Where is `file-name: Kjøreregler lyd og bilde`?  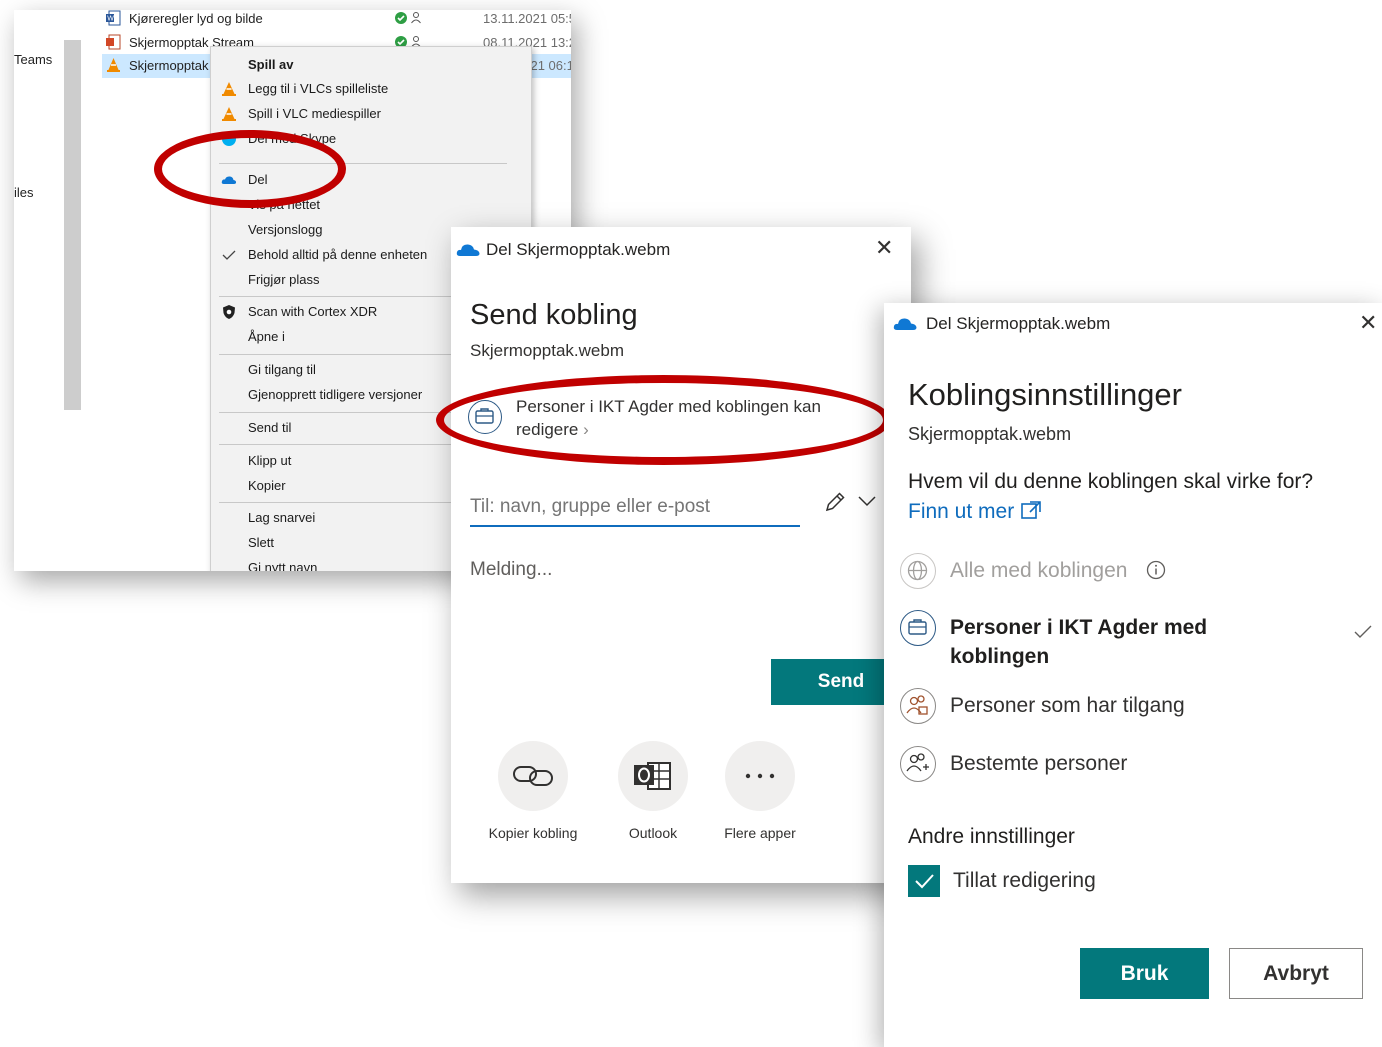
file-name: Kjøreregler lyd og bilde is located at coordinates (196, 18).